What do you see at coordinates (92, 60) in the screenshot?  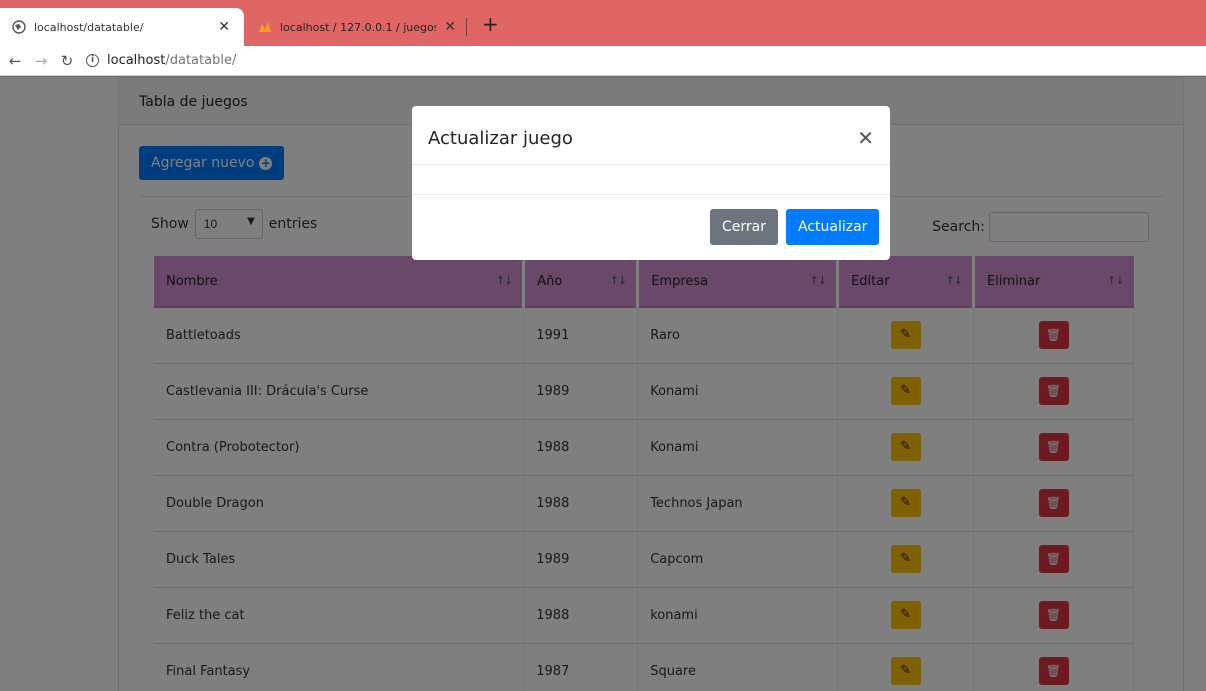 I see `info-icon: i` at bounding box center [92, 60].